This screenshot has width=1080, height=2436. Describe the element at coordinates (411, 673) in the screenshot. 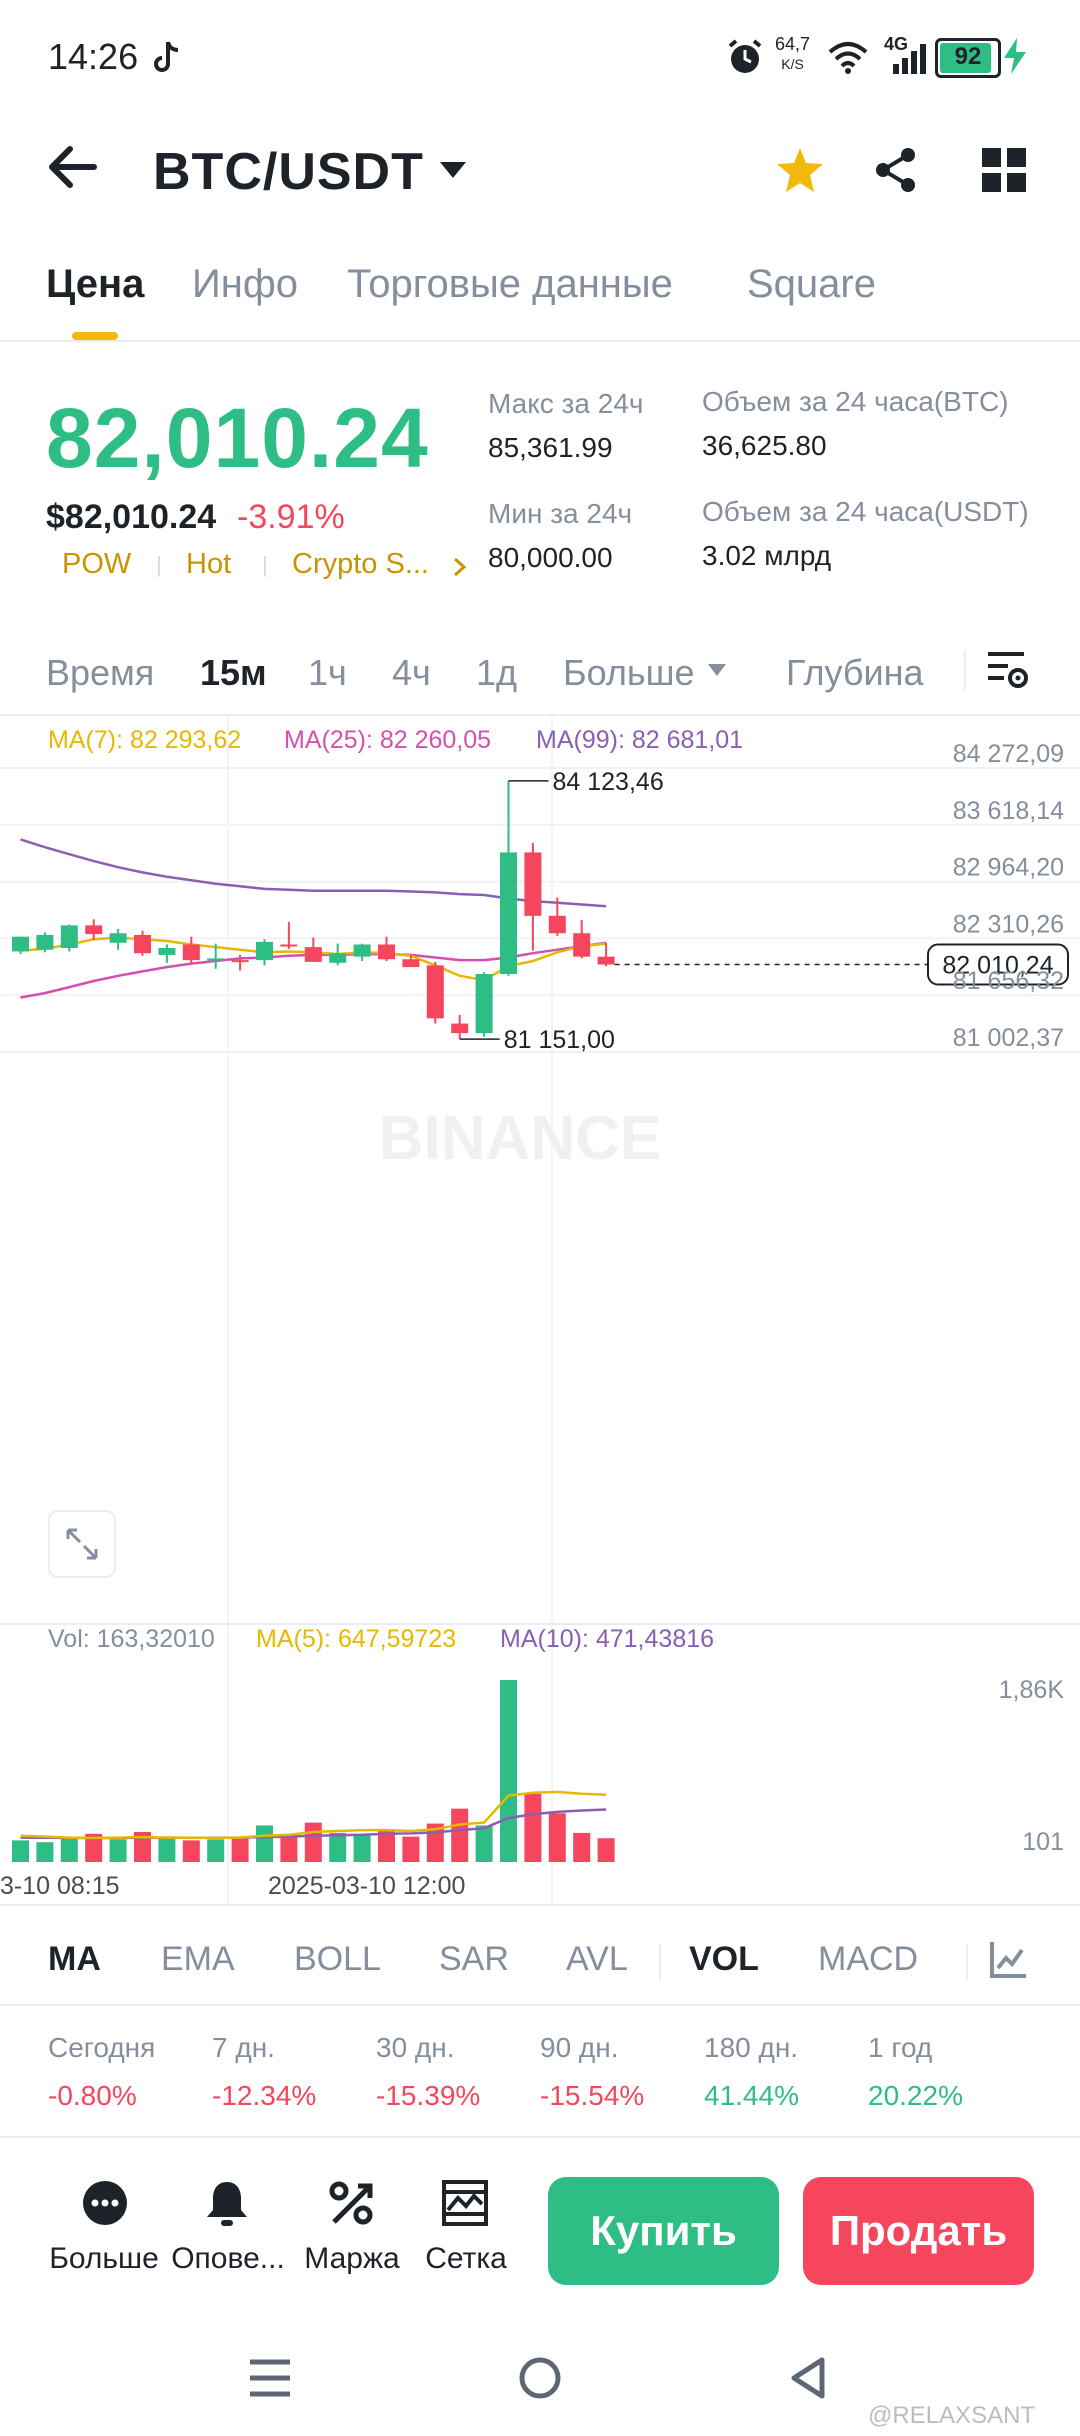

I see `interval-4h: 4ч` at that location.